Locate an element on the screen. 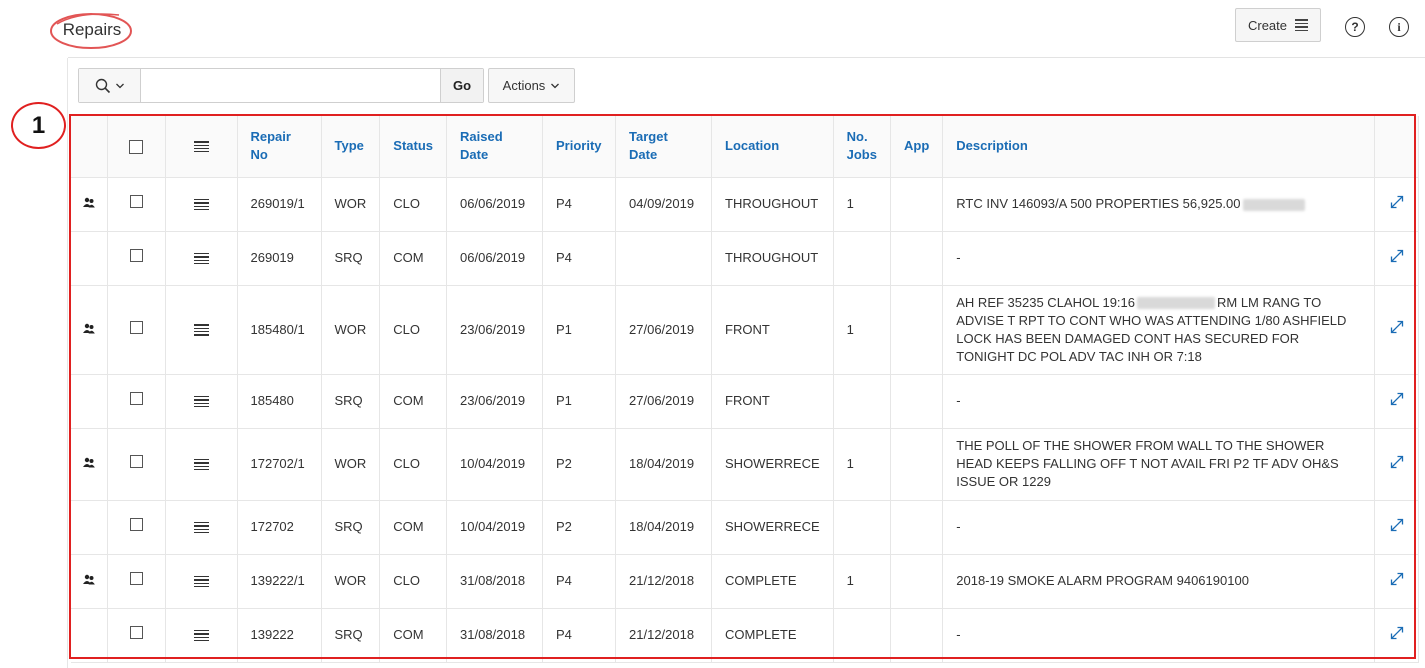 The height and width of the screenshot is (668, 1425). col-header-select is located at coordinates (136, 147).